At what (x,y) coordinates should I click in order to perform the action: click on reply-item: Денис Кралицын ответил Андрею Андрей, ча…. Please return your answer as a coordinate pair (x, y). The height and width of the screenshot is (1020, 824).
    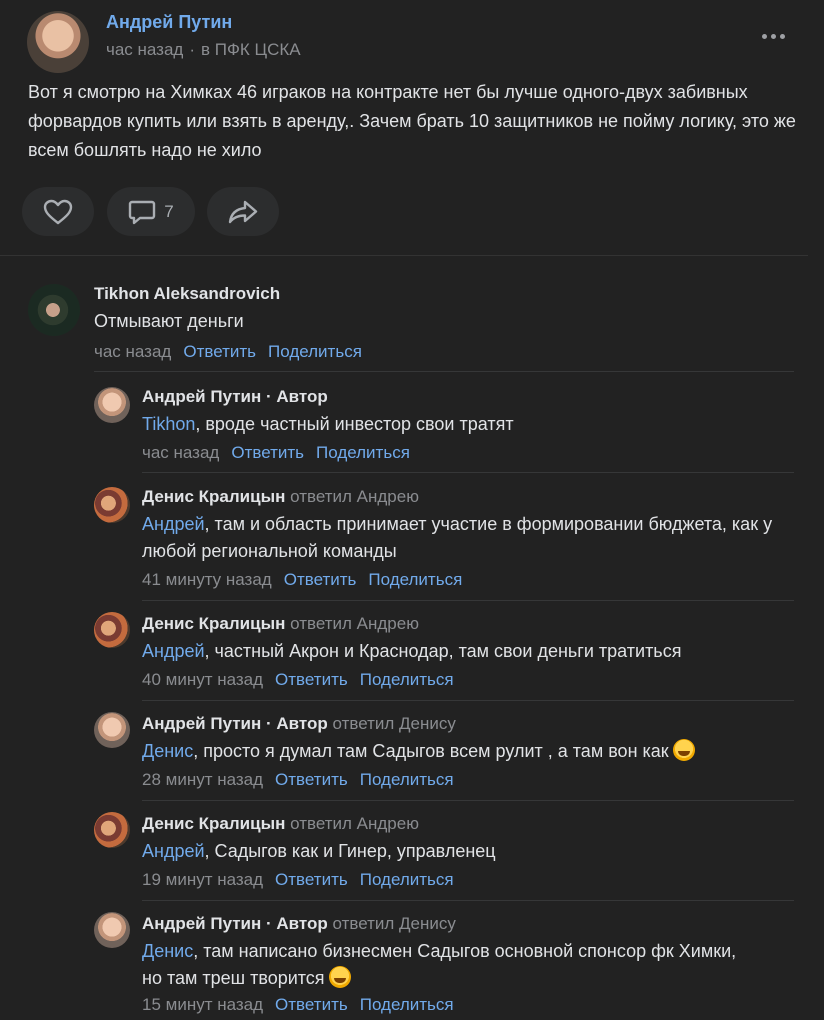
    Looking at the image, I should click on (404, 651).